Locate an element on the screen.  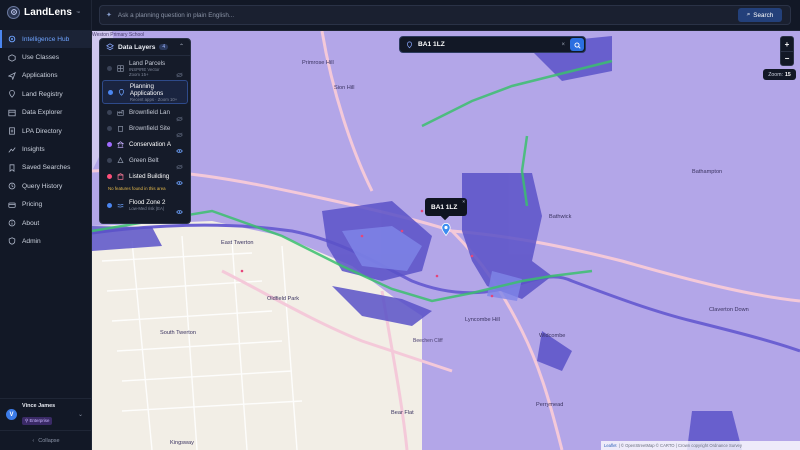
chevron-up-icon: ⌃ is located at coordinates (181, 46).